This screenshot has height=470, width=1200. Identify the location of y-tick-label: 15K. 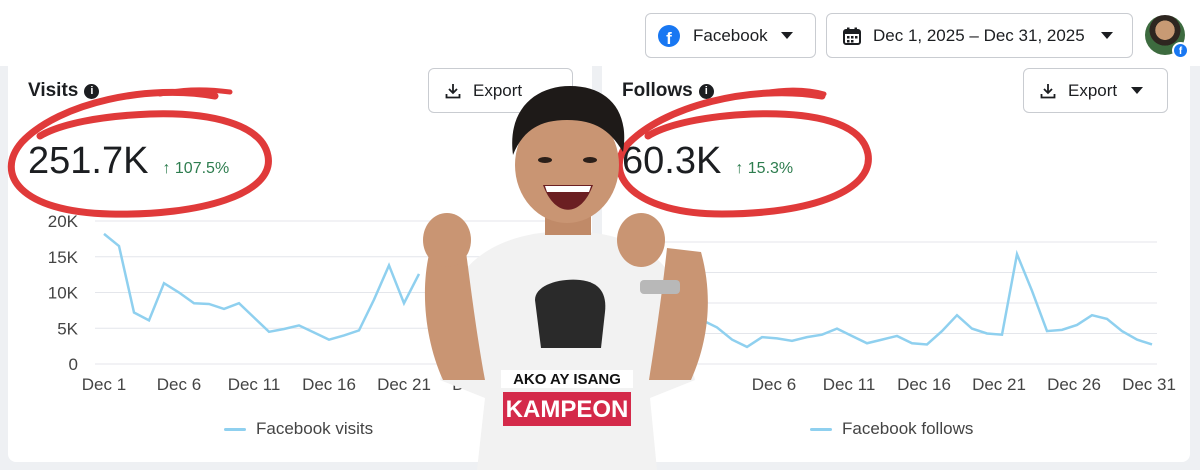
(63, 257).